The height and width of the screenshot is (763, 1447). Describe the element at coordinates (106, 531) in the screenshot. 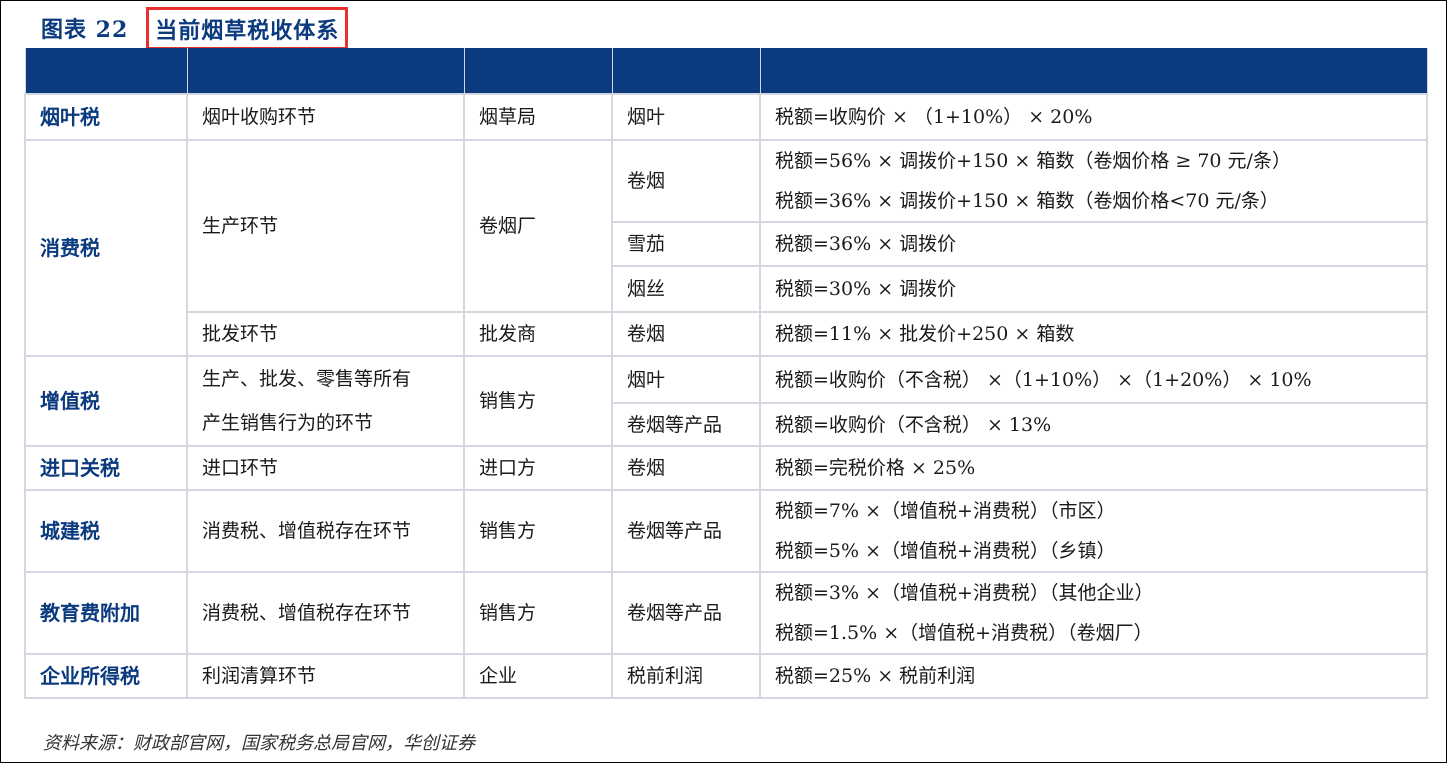

I see `tax-name: 城建税` at that location.